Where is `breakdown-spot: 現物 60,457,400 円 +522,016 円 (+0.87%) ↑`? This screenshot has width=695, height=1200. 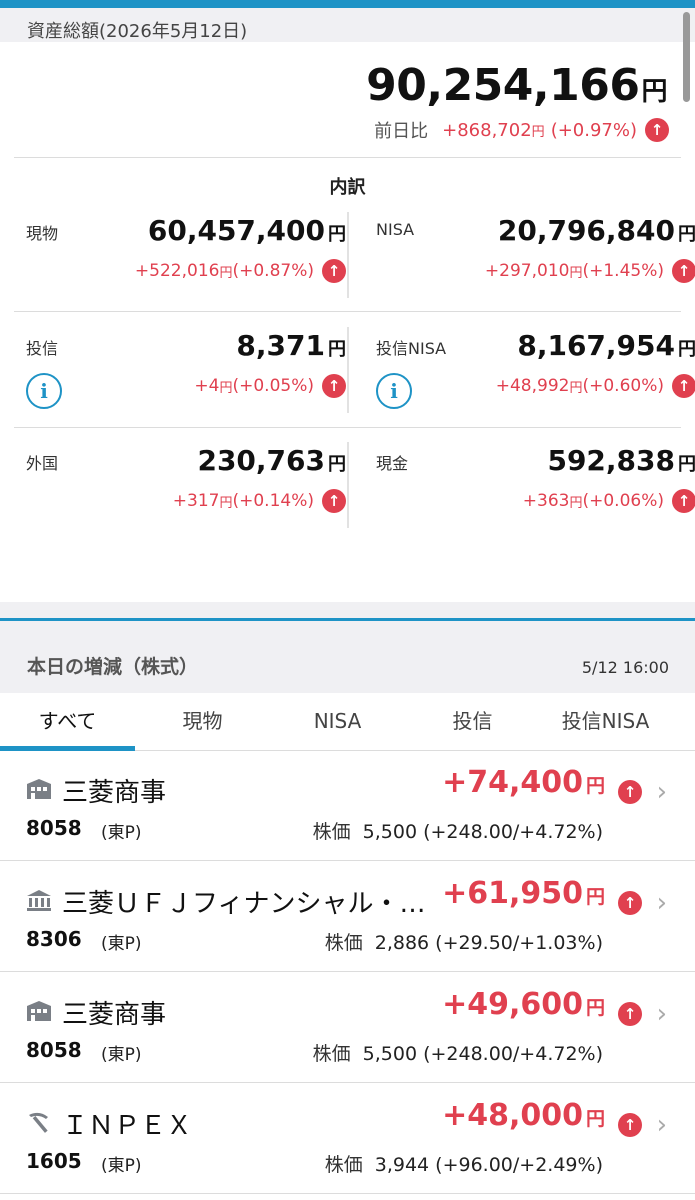
breakdown-spot: 現物 60,457,400 円 +522,016 円 (+0.87%) ↑ is located at coordinates (186, 262).